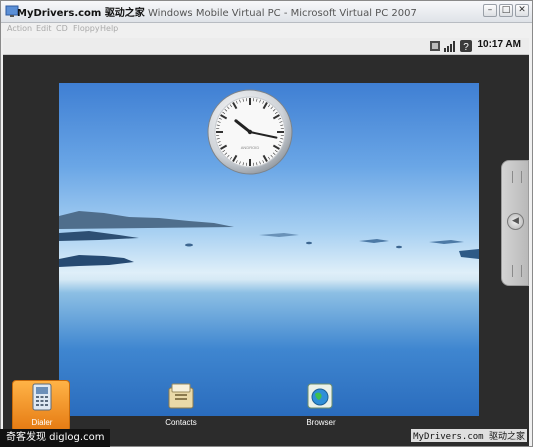 The height and width of the screenshot is (447, 533). Describe the element at coordinates (181, 412) in the screenshot. I see `dock-item-contacts: Contacts` at that location.